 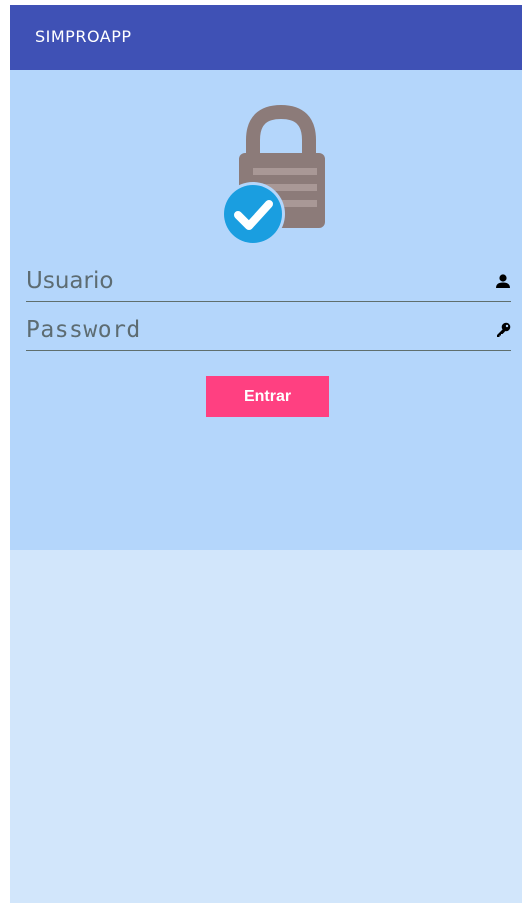 I want to click on app-bar: SIMPROAPP, so click(x=266, y=37).